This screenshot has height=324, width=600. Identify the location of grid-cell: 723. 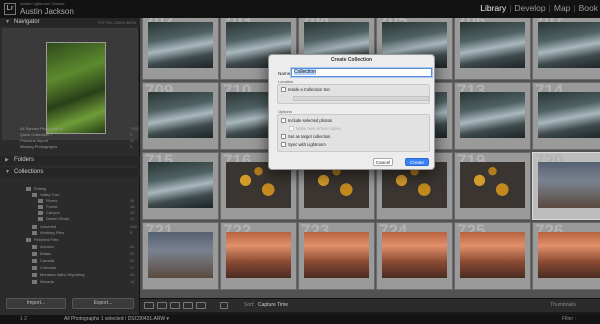
(336, 255).